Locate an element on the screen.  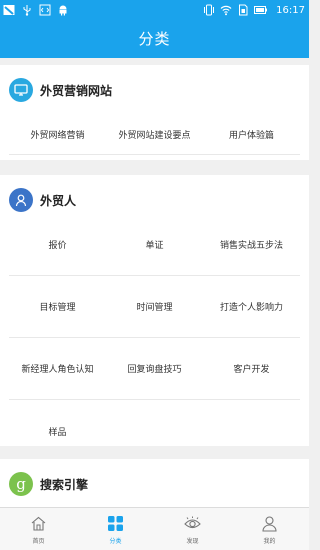
status-bar: 16:17 is located at coordinates (154, 10).